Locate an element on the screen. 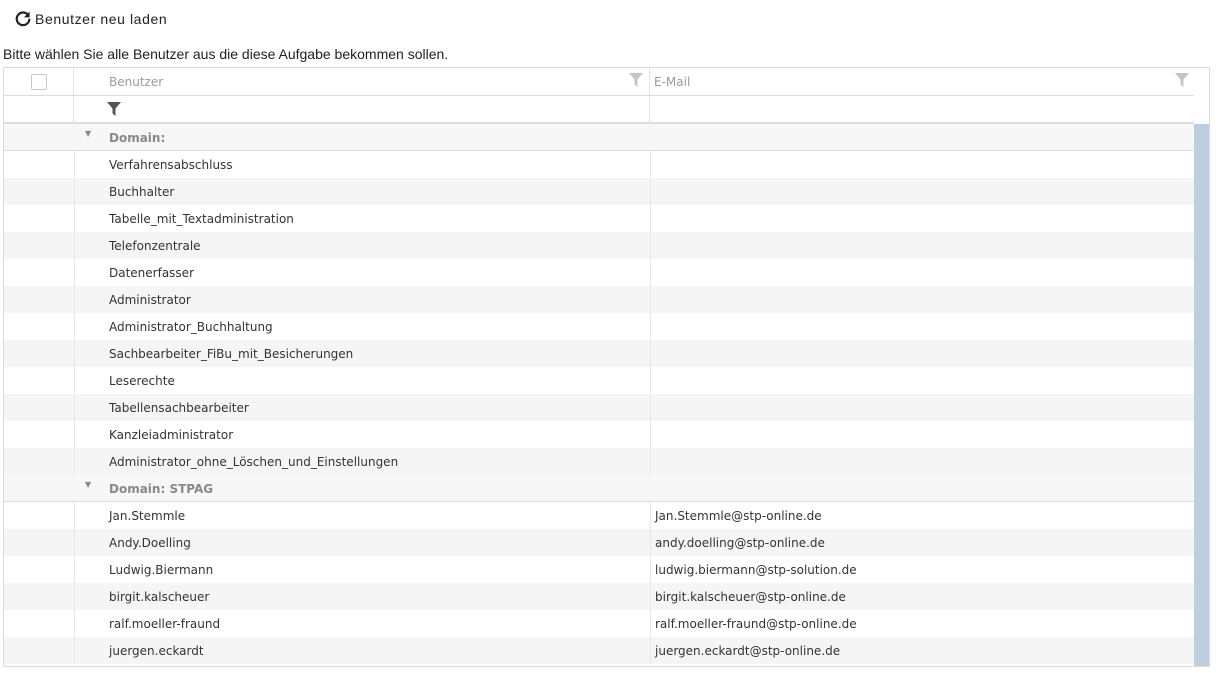  email-column-title: E-Mail is located at coordinates (672, 82).